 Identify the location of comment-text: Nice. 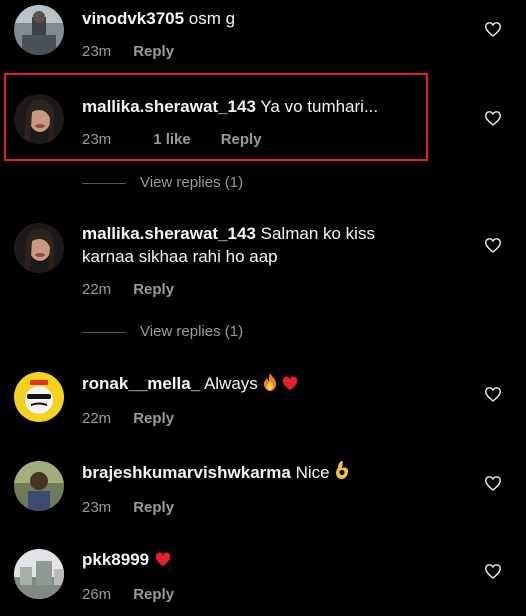
(312, 472).